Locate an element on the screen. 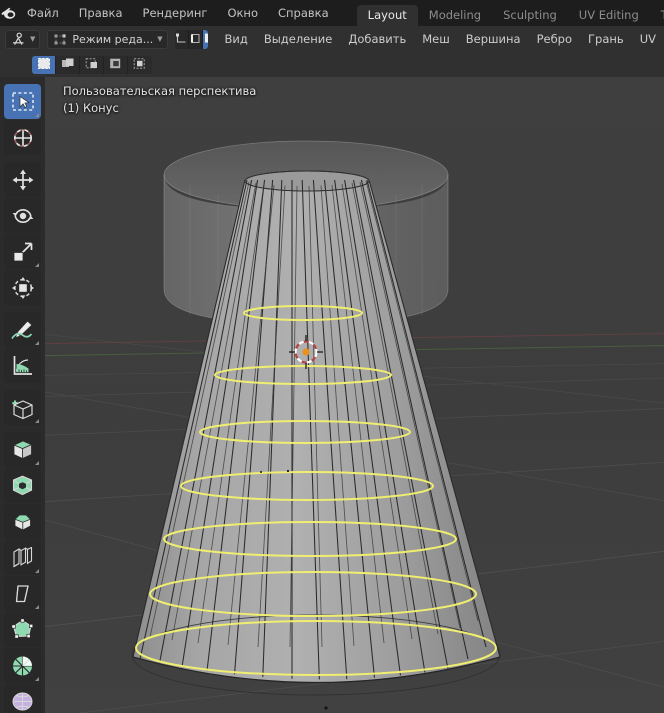 The width and height of the screenshot is (664, 713). spin-icon is located at coordinates (22, 666).